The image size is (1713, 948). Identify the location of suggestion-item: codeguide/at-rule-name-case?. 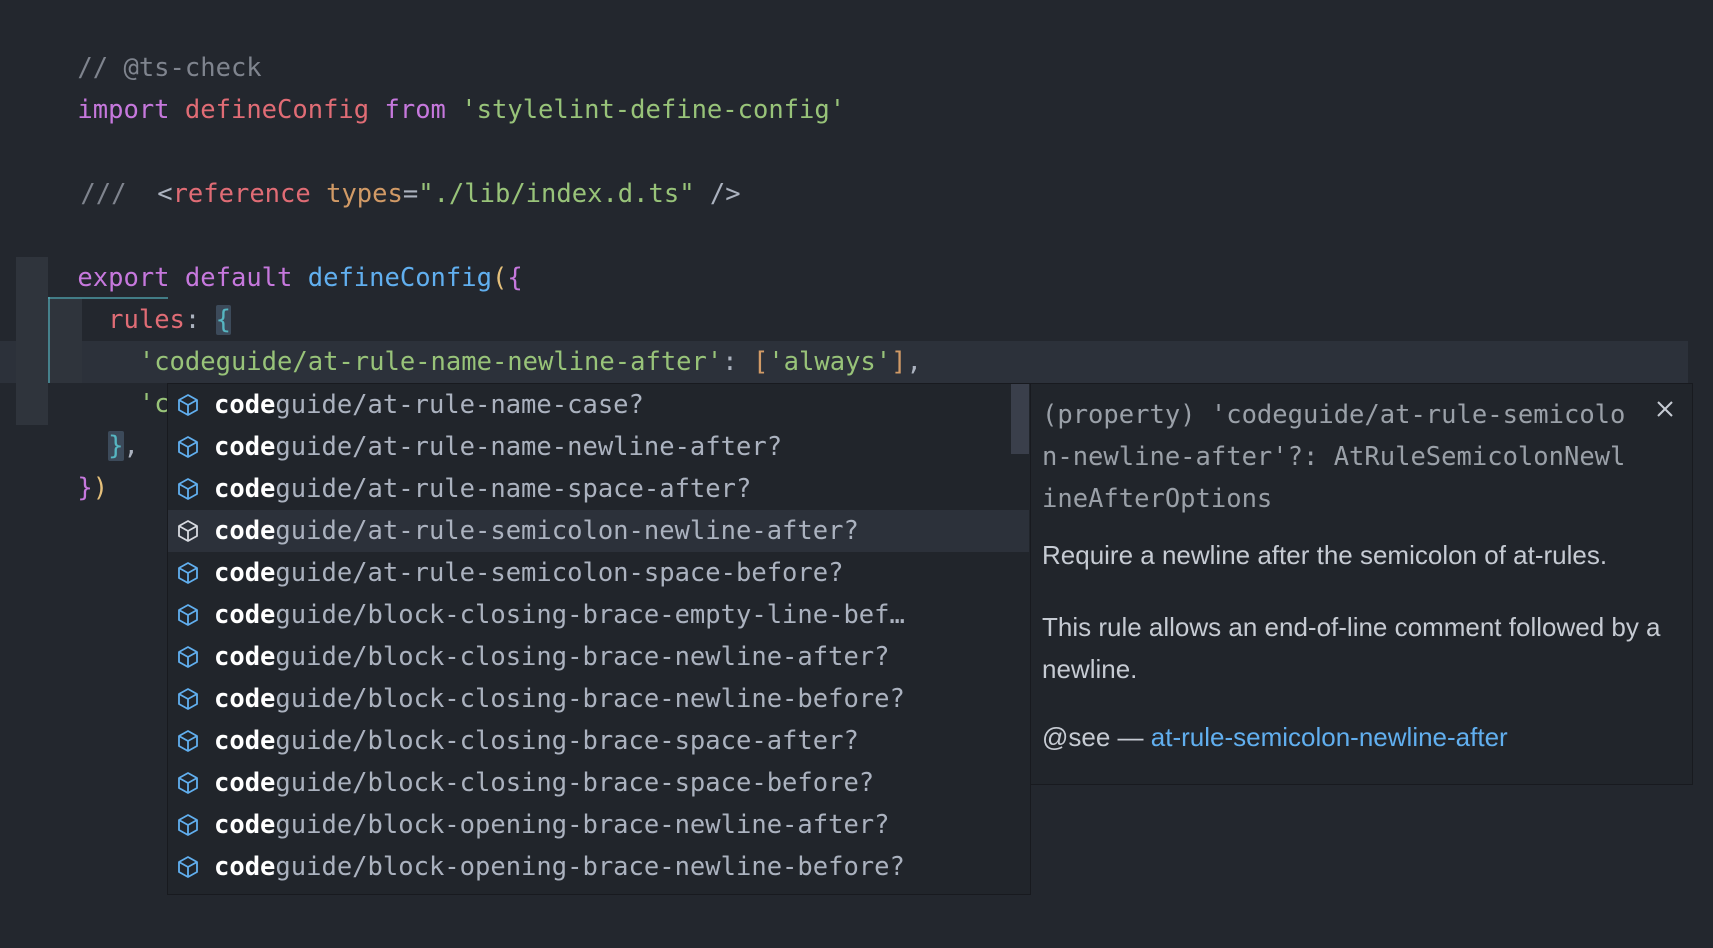
(598, 405).